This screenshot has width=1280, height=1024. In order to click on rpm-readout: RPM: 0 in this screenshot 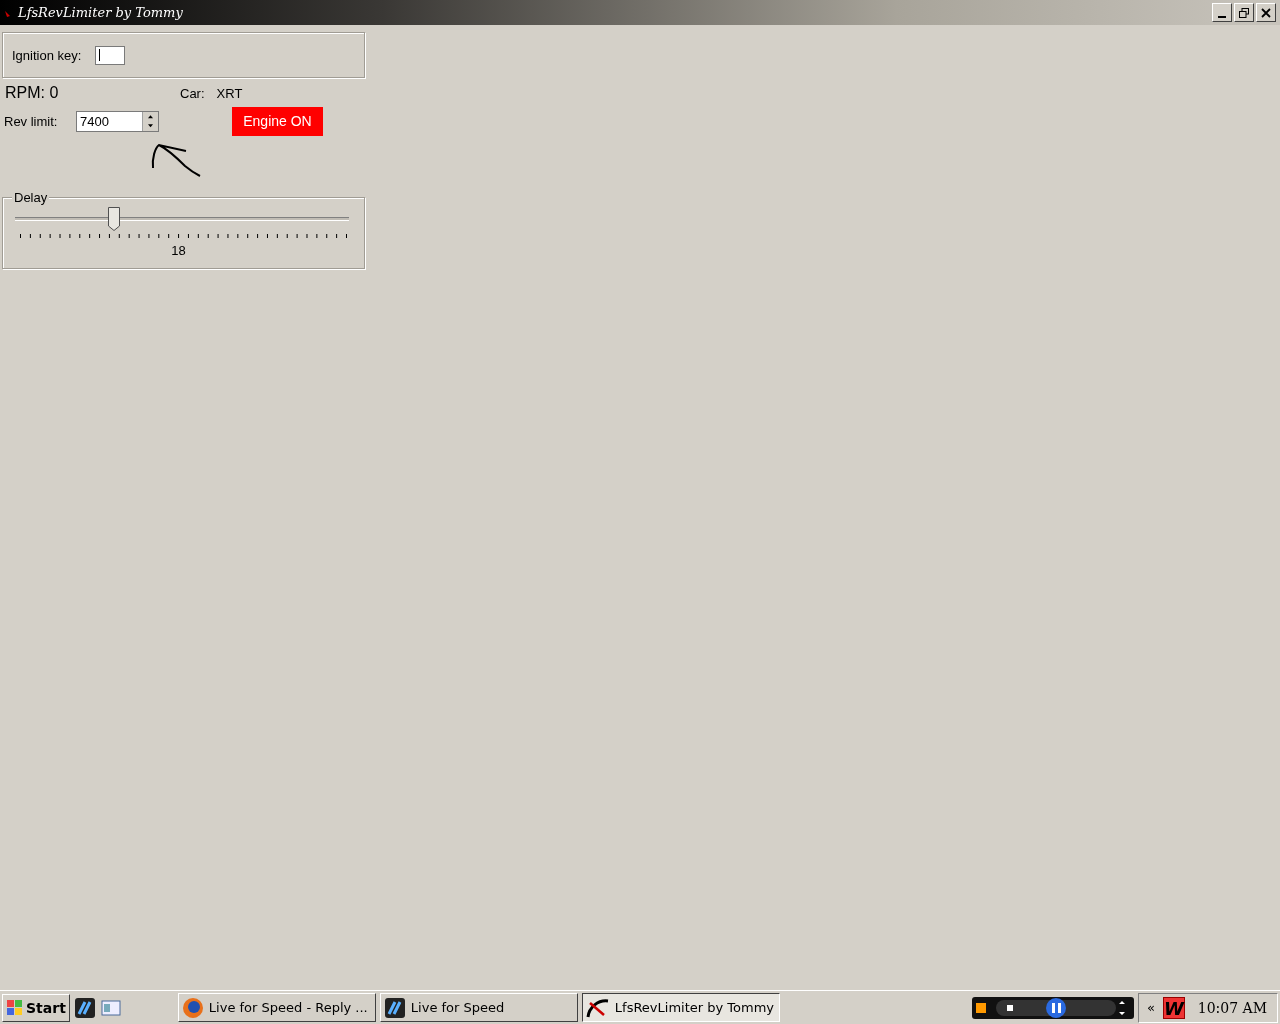, I will do `click(32, 93)`.